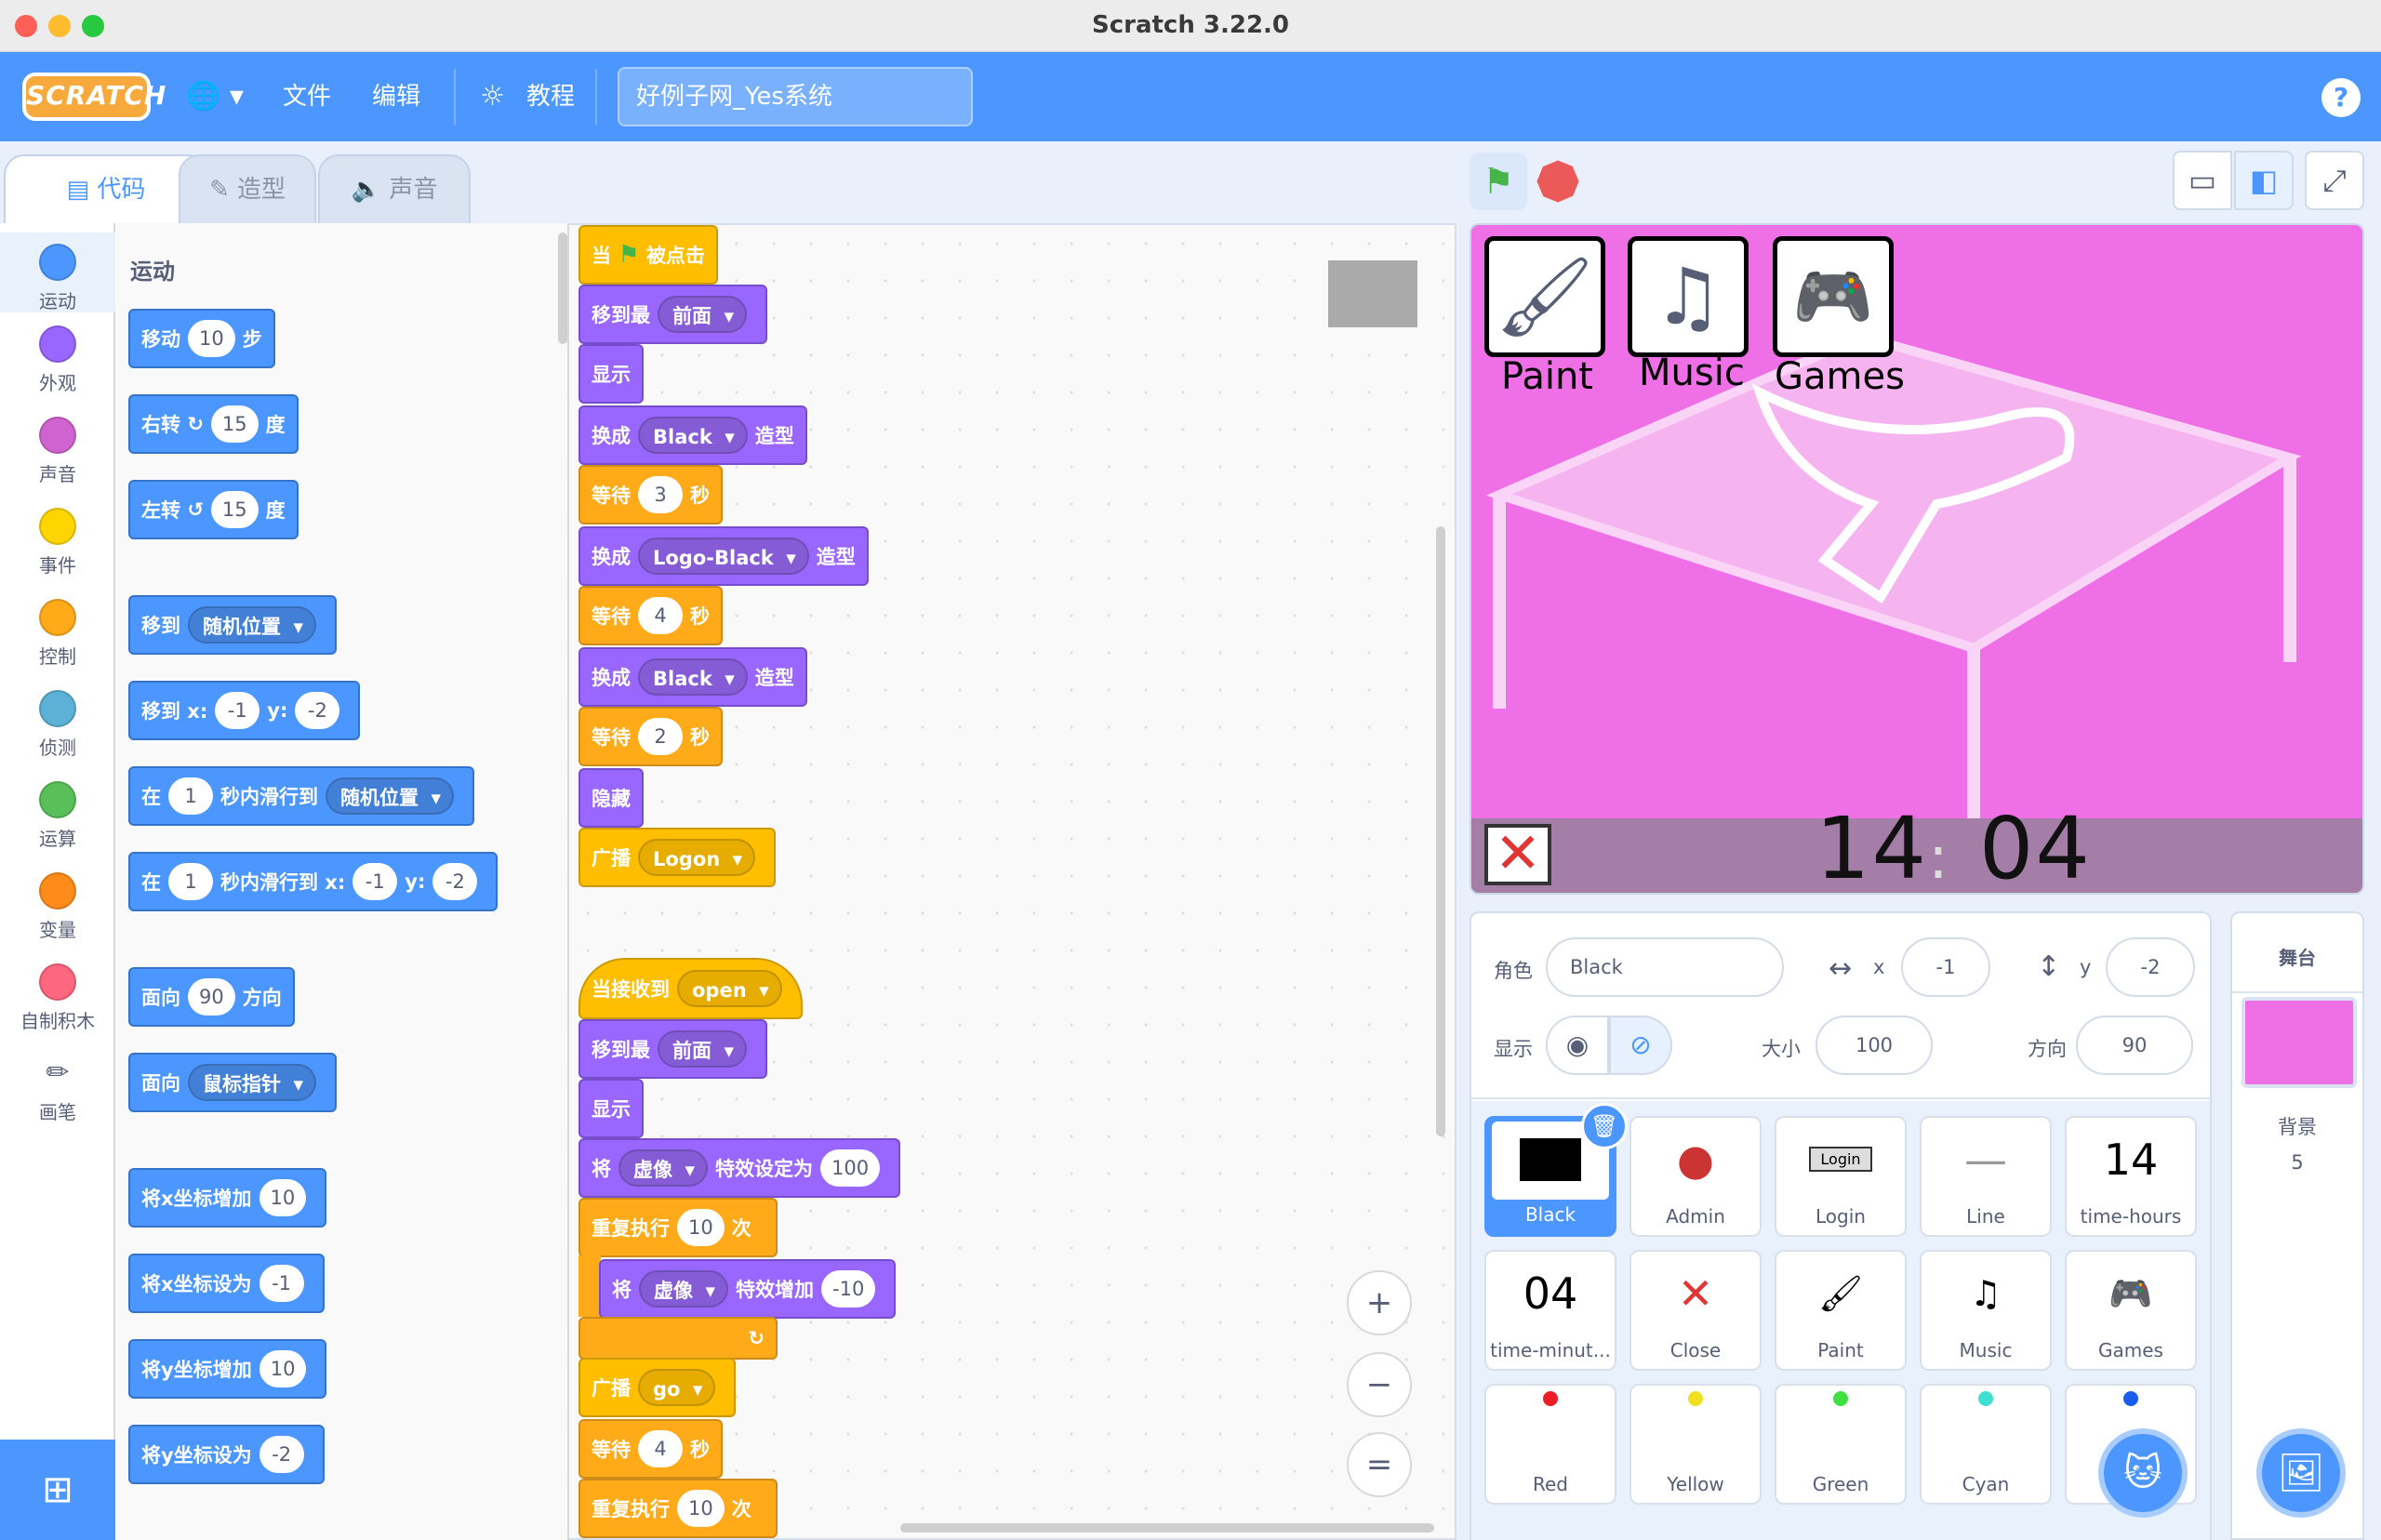 Image resolution: width=2381 pixels, height=1540 pixels. Describe the element at coordinates (281, 1454) in the screenshot. I see `number-input: -2` at that location.